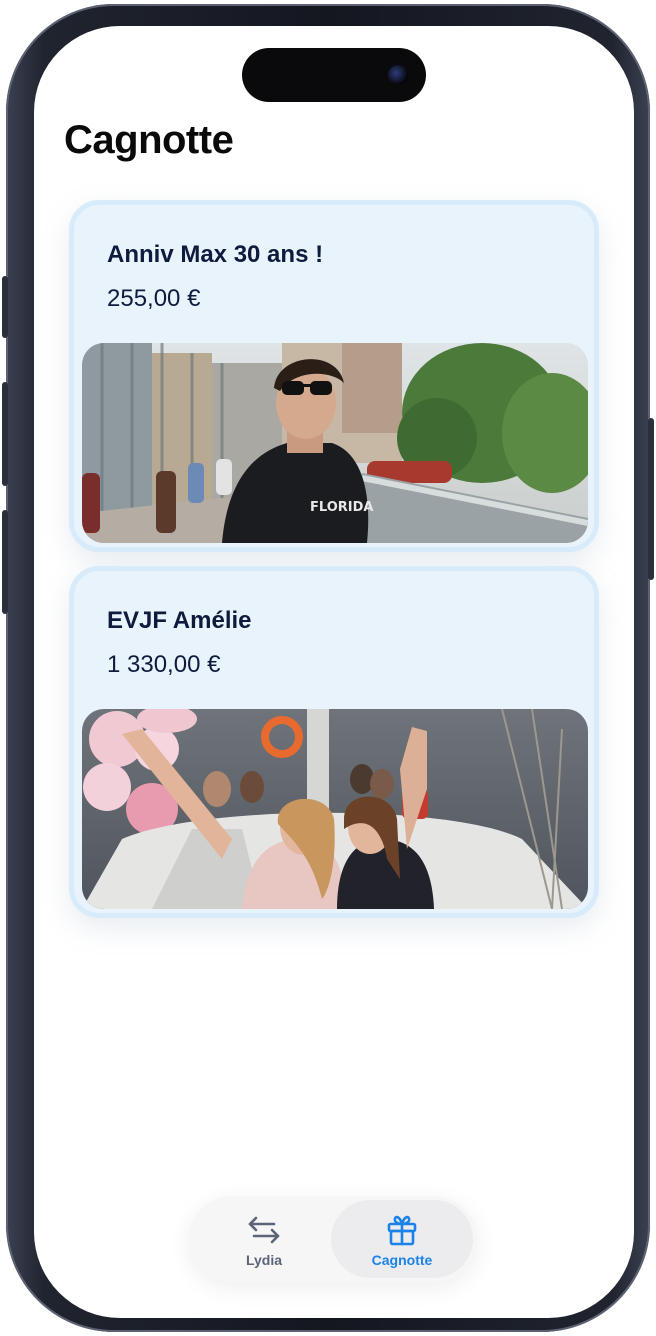  I want to click on pot-amount: 1 330,00 €, so click(164, 664).